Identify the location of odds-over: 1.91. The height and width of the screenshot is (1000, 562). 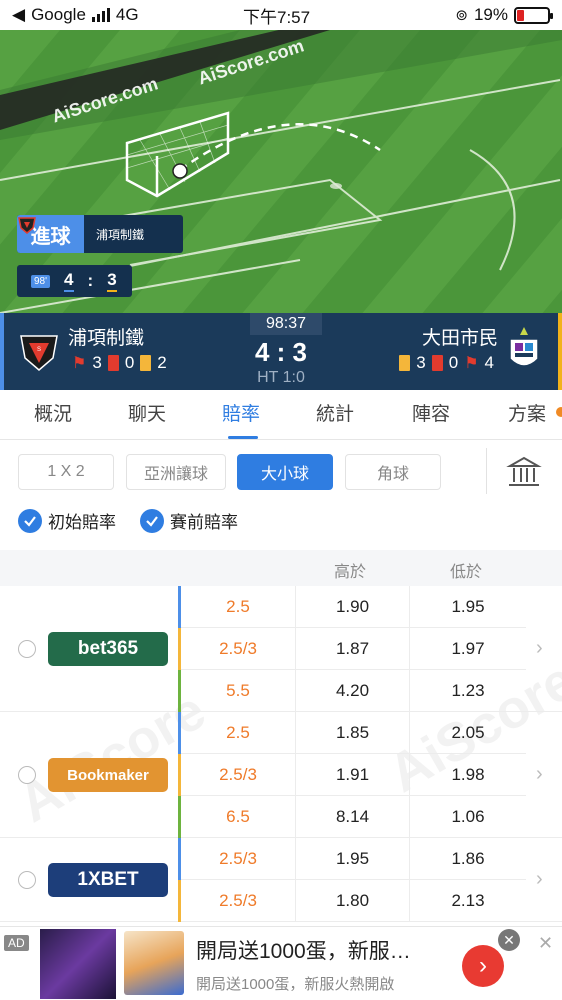
(353, 775).